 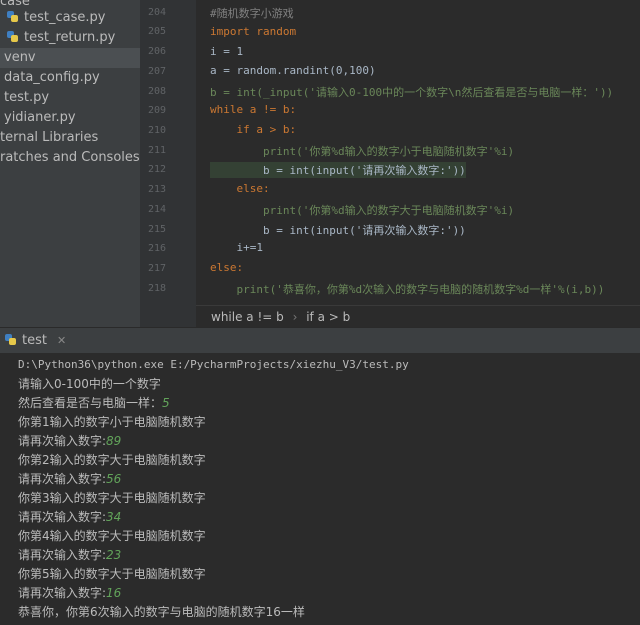 What do you see at coordinates (161, 612) in the screenshot?
I see `console-line: 恭喜你，你第6次输入的数字与电脑的随机数字16一样` at bounding box center [161, 612].